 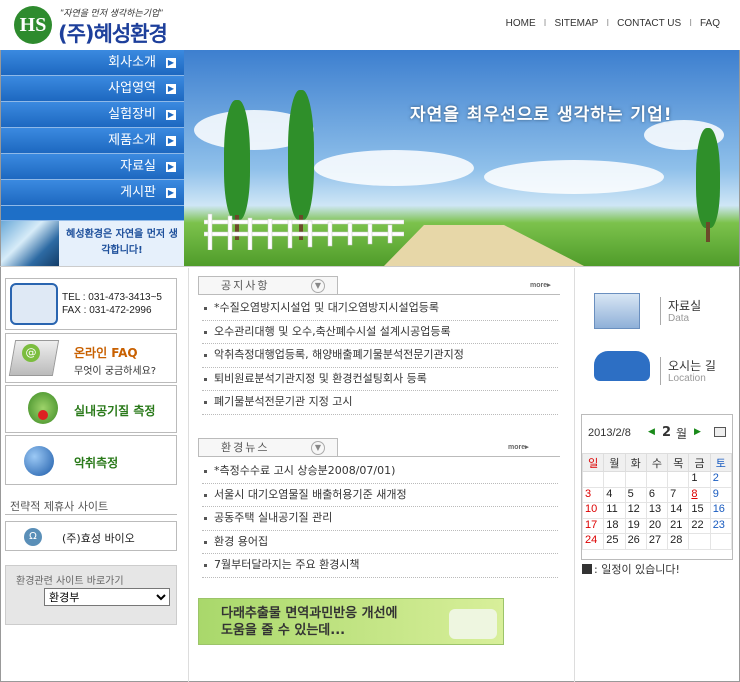 What do you see at coordinates (92, 89) in the screenshot?
I see `menu-item-business: 사업영역 ▶` at bounding box center [92, 89].